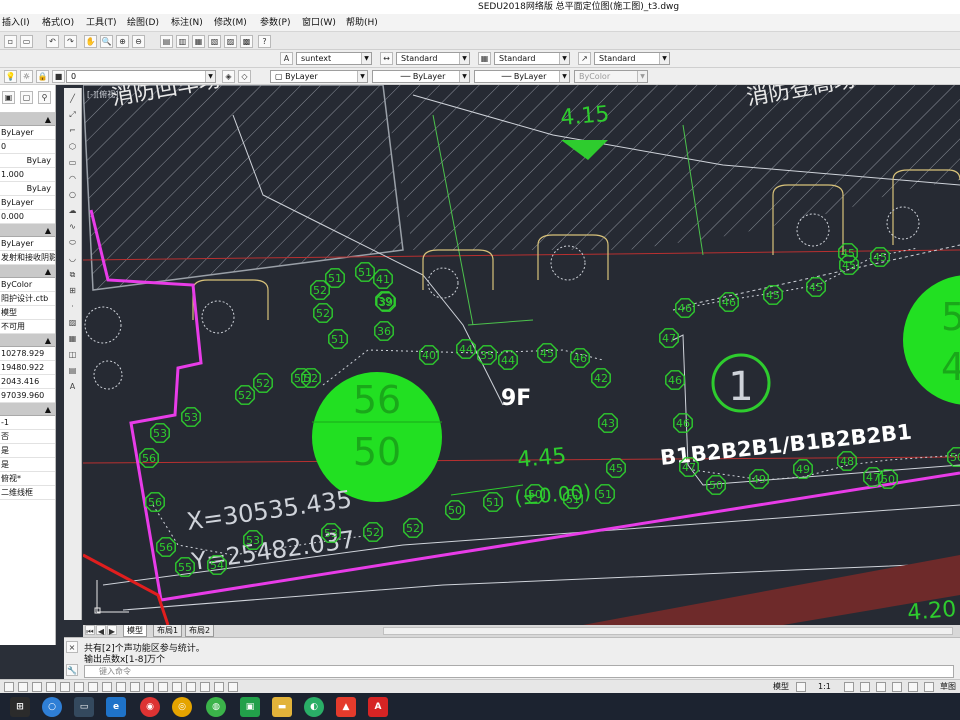  Describe the element at coordinates (135, 687) in the screenshot. I see `tpy-icon` at that location.